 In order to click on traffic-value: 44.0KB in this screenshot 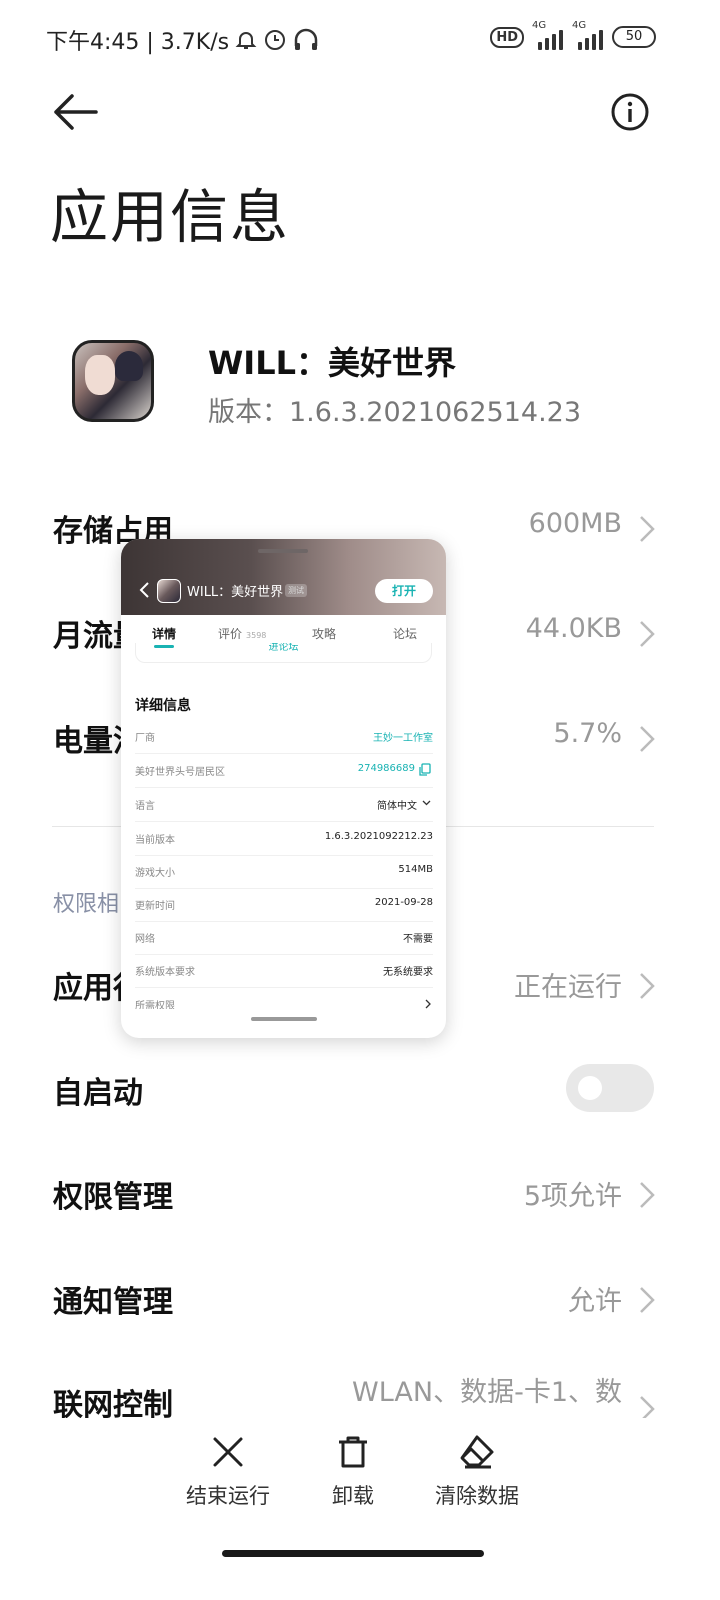, I will do `click(573, 628)`.